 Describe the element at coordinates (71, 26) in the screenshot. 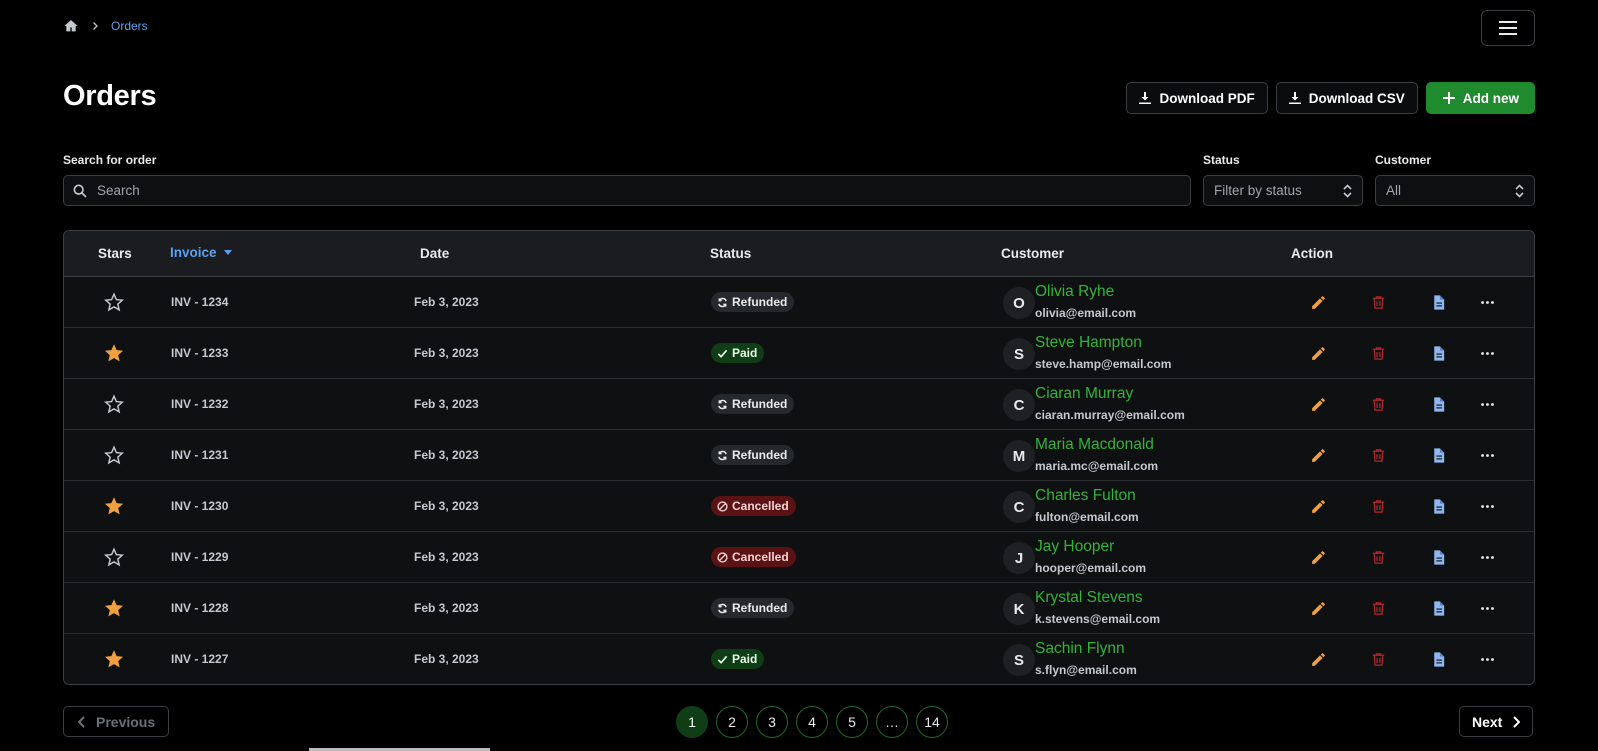

I see `home-icon` at that location.